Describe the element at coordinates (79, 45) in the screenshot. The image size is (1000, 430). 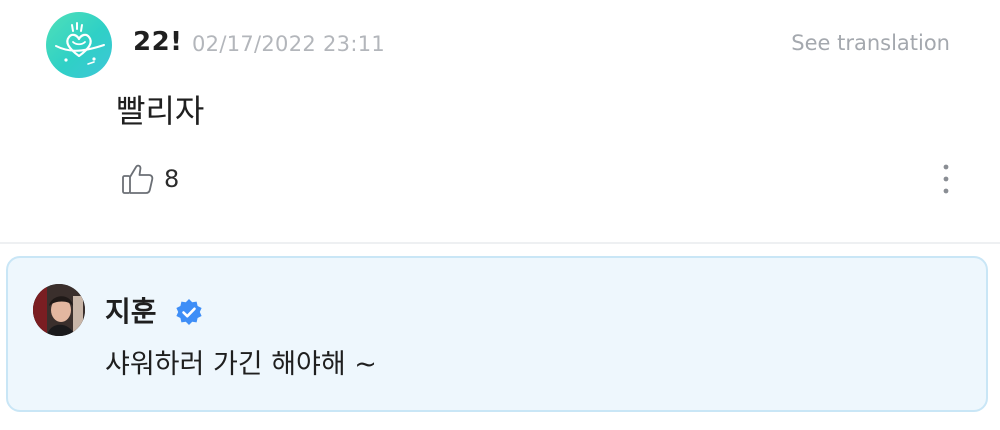
I see `heart-doodle-avatar-icon` at that location.